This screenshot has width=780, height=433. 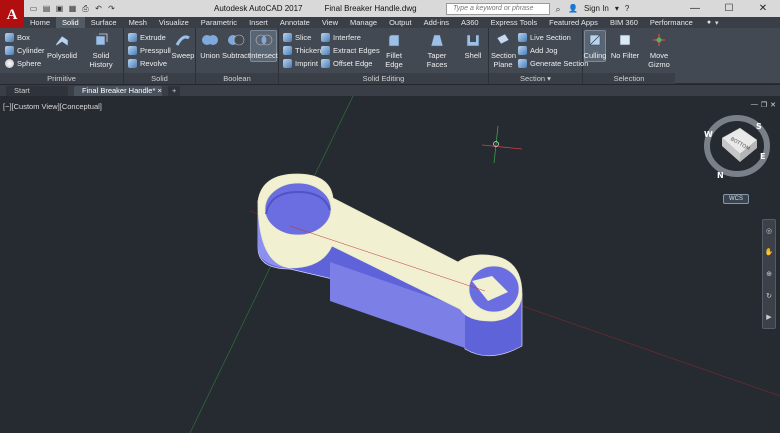 What do you see at coordinates (553, 63) in the screenshot?
I see `generate-section-button: Generate Section` at bounding box center [553, 63].